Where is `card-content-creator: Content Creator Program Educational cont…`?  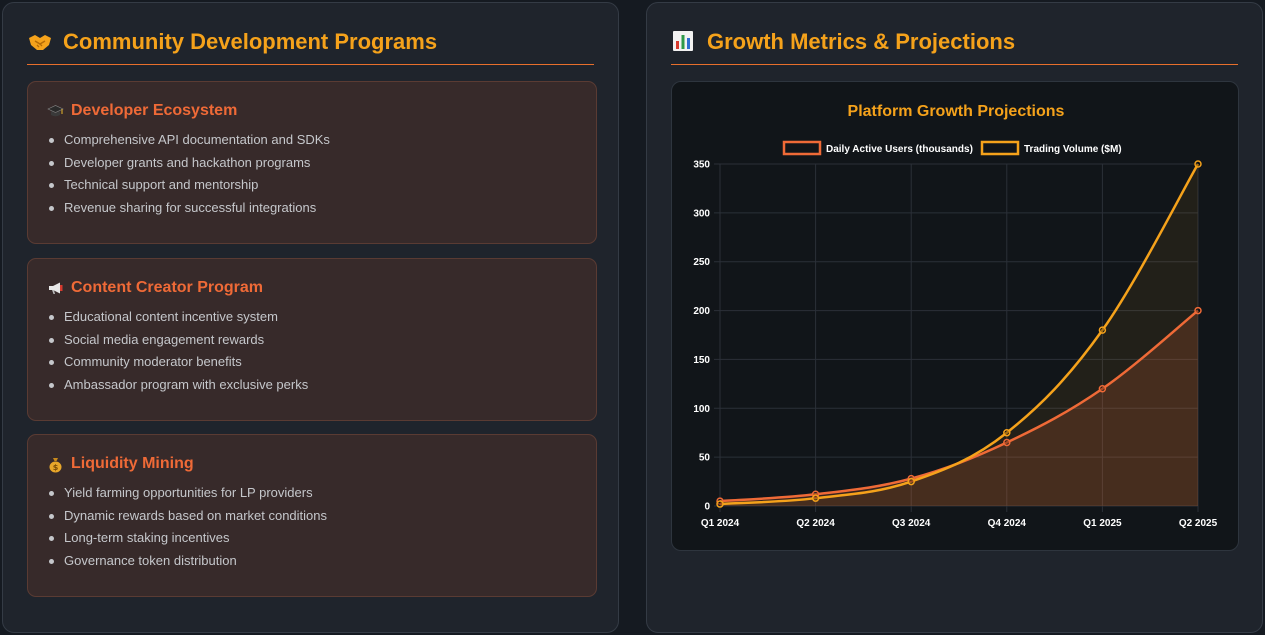 card-content-creator: Content Creator Program Educational cont… is located at coordinates (312, 339).